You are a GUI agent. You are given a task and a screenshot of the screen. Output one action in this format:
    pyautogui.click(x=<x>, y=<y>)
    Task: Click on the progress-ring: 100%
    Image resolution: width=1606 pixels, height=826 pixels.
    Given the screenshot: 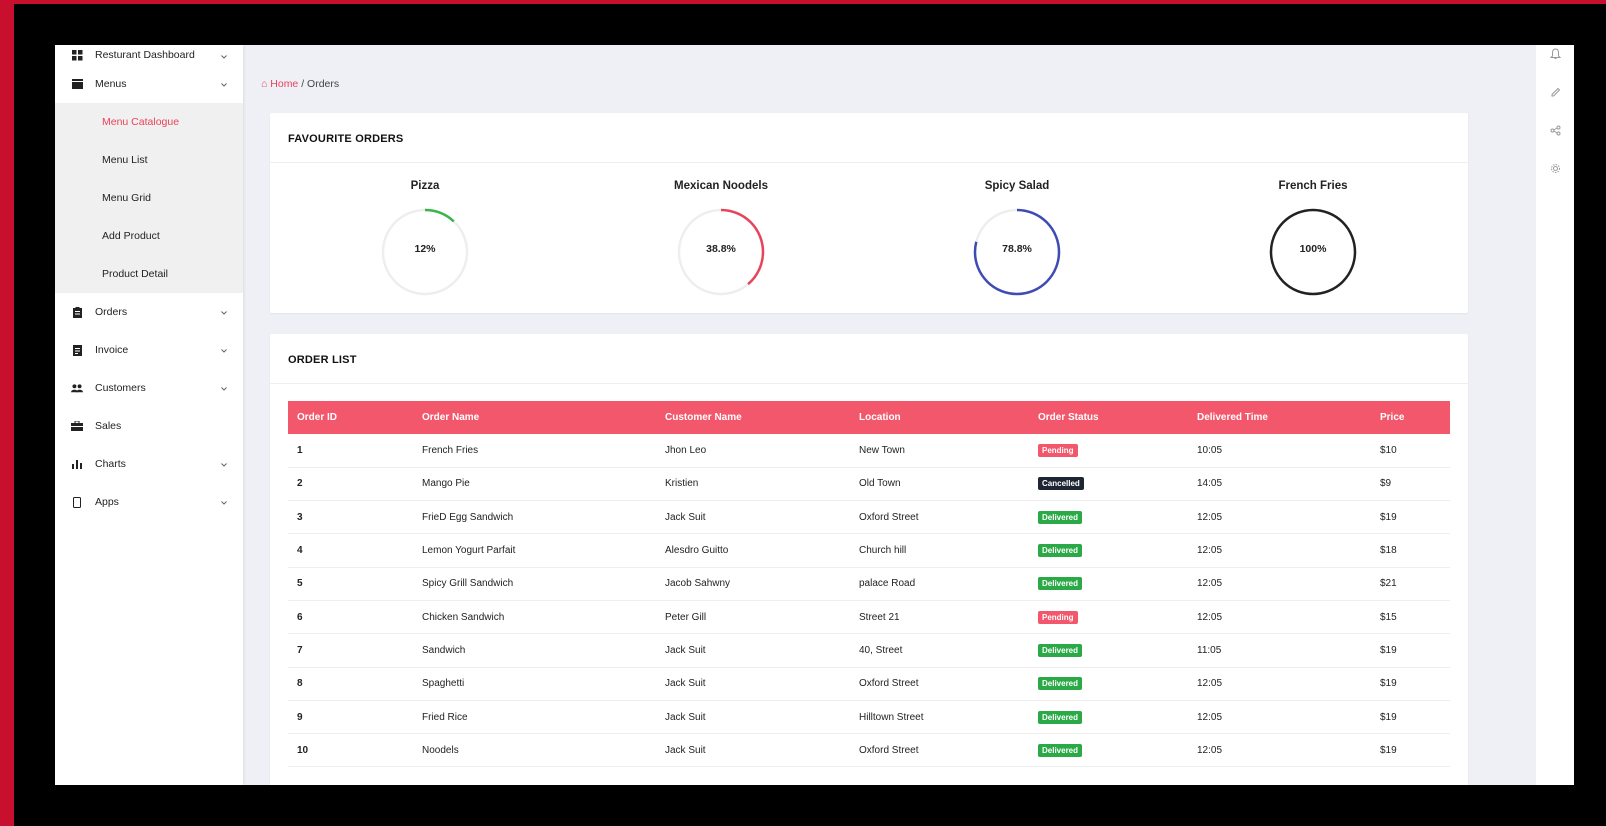 What is the action you would take?
    pyautogui.click(x=1313, y=252)
    